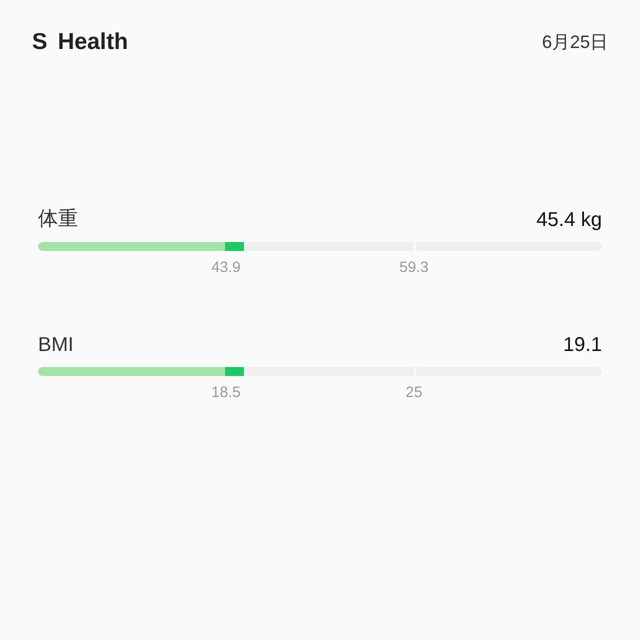 The image size is (640, 640). Describe the element at coordinates (414, 392) in the screenshot. I see `range-tick-label: 25` at that location.